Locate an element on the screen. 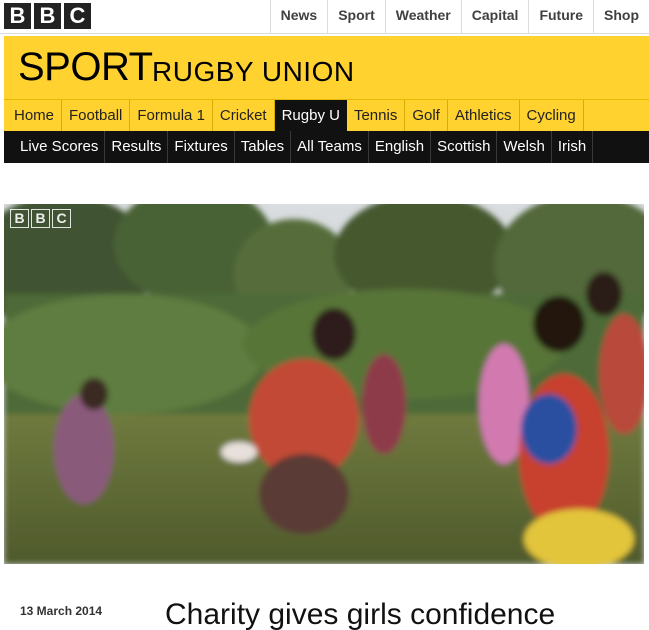  primary-nav-home: Home is located at coordinates (33, 115).